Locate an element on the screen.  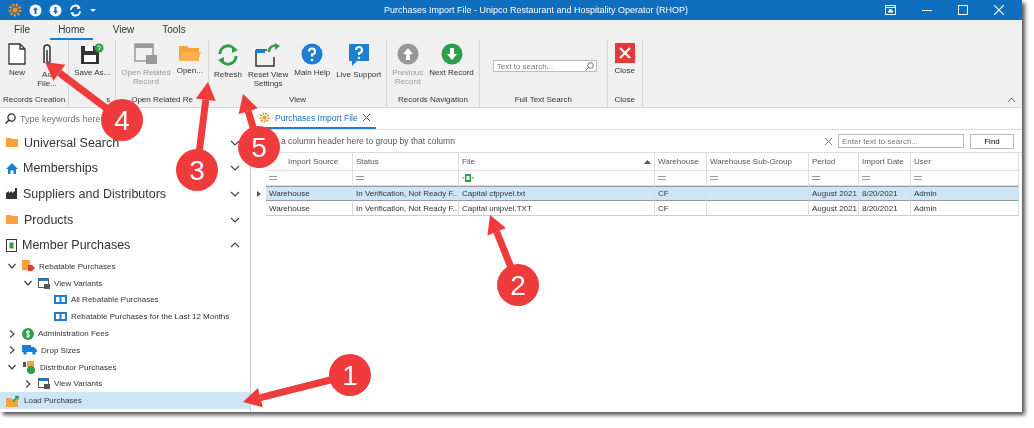
truck-icon is located at coordinates (29, 350).